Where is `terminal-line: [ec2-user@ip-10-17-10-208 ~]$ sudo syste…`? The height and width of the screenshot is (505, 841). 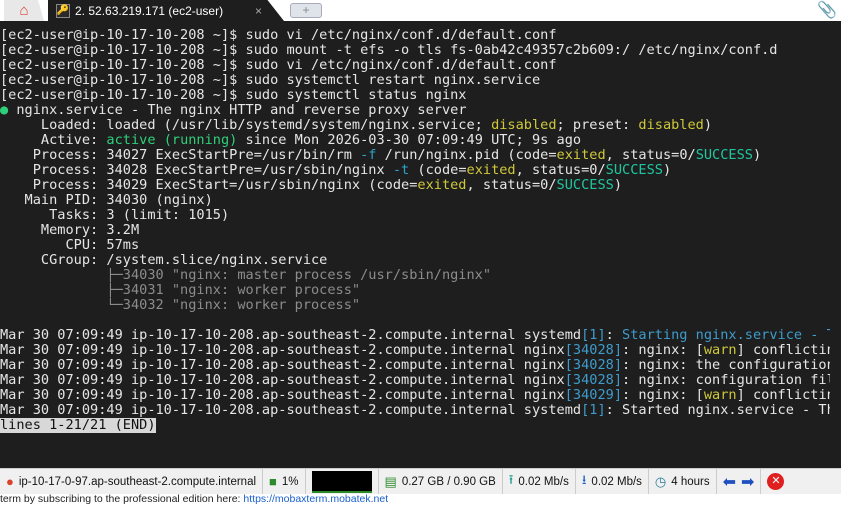 terminal-line: [ec2-user@ip-10-17-10-208 ~]$ sudo syste… is located at coordinates (415, 80).